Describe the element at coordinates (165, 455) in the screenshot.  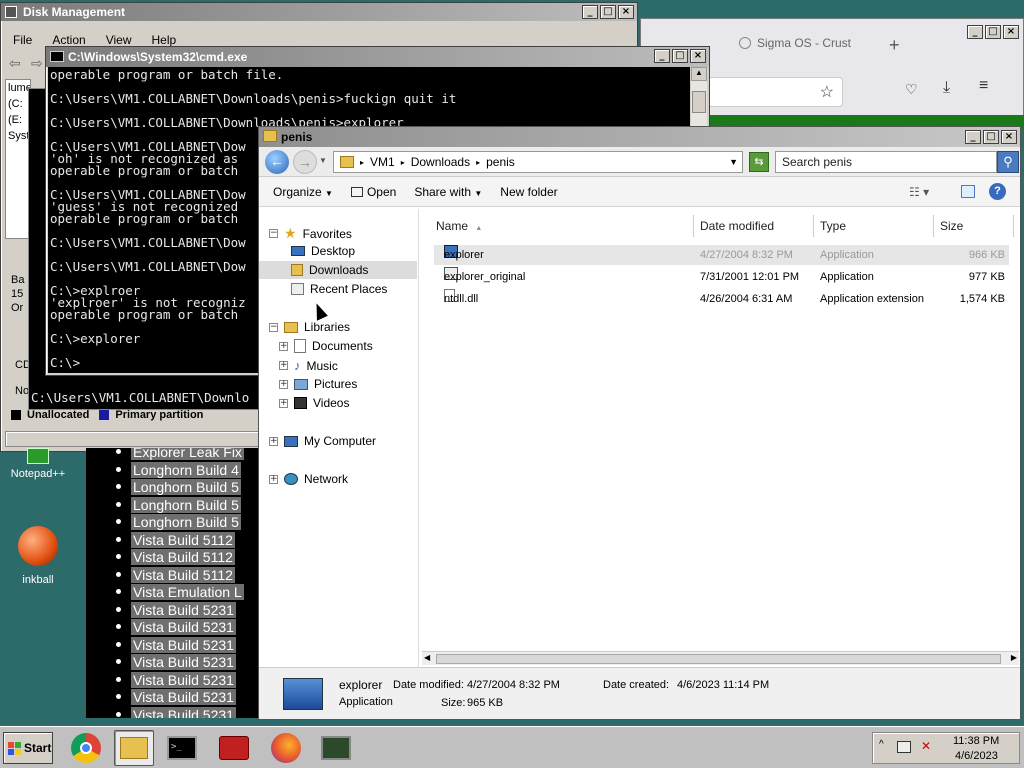
I see `list-item: Explorer Leak Fix` at that location.